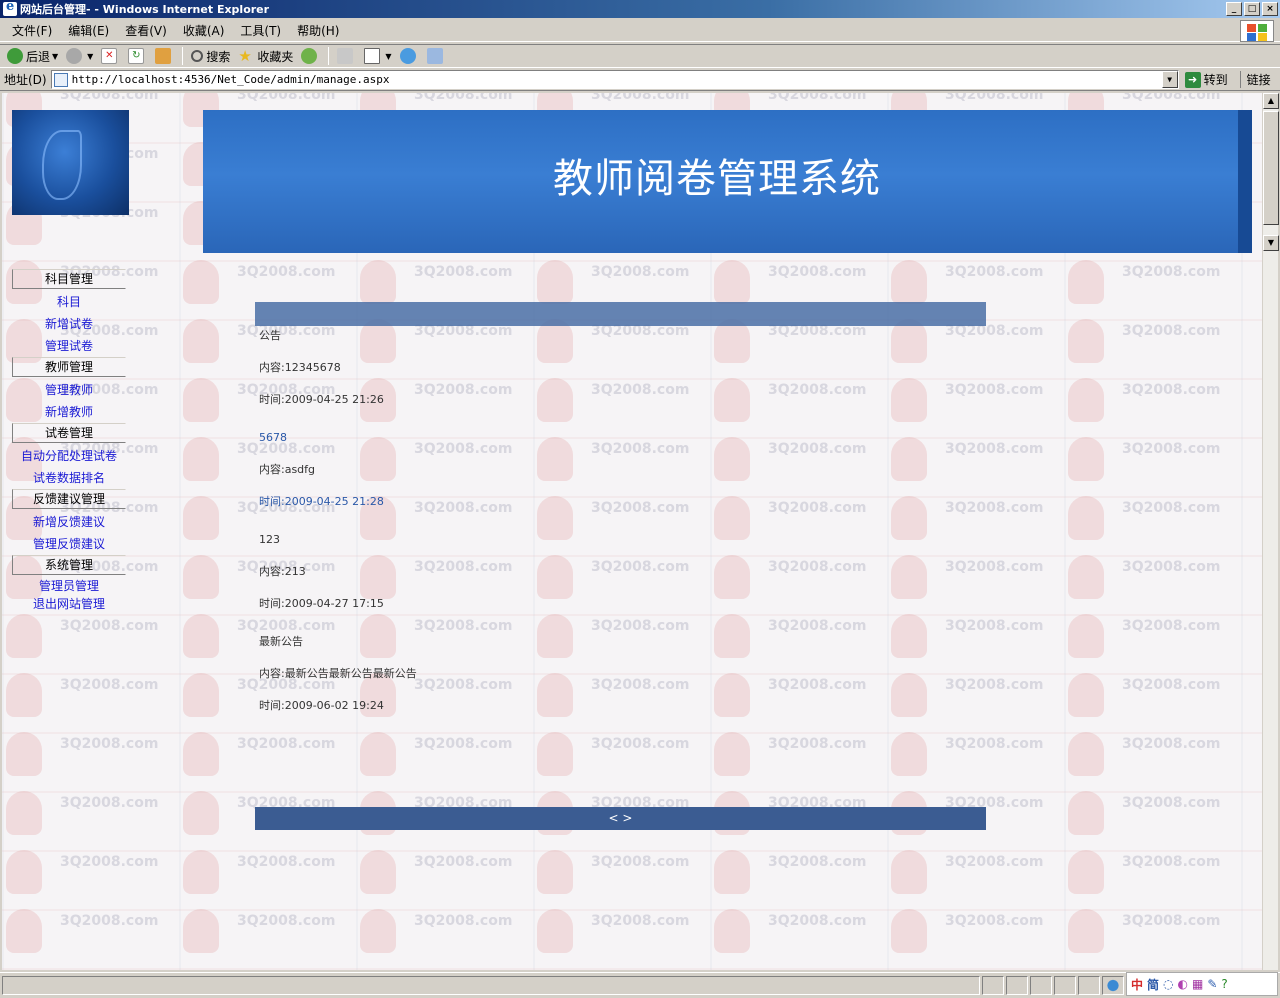 This screenshot has width=1280, height=998. I want to click on menu-edit: 编辑(E), so click(88, 30).